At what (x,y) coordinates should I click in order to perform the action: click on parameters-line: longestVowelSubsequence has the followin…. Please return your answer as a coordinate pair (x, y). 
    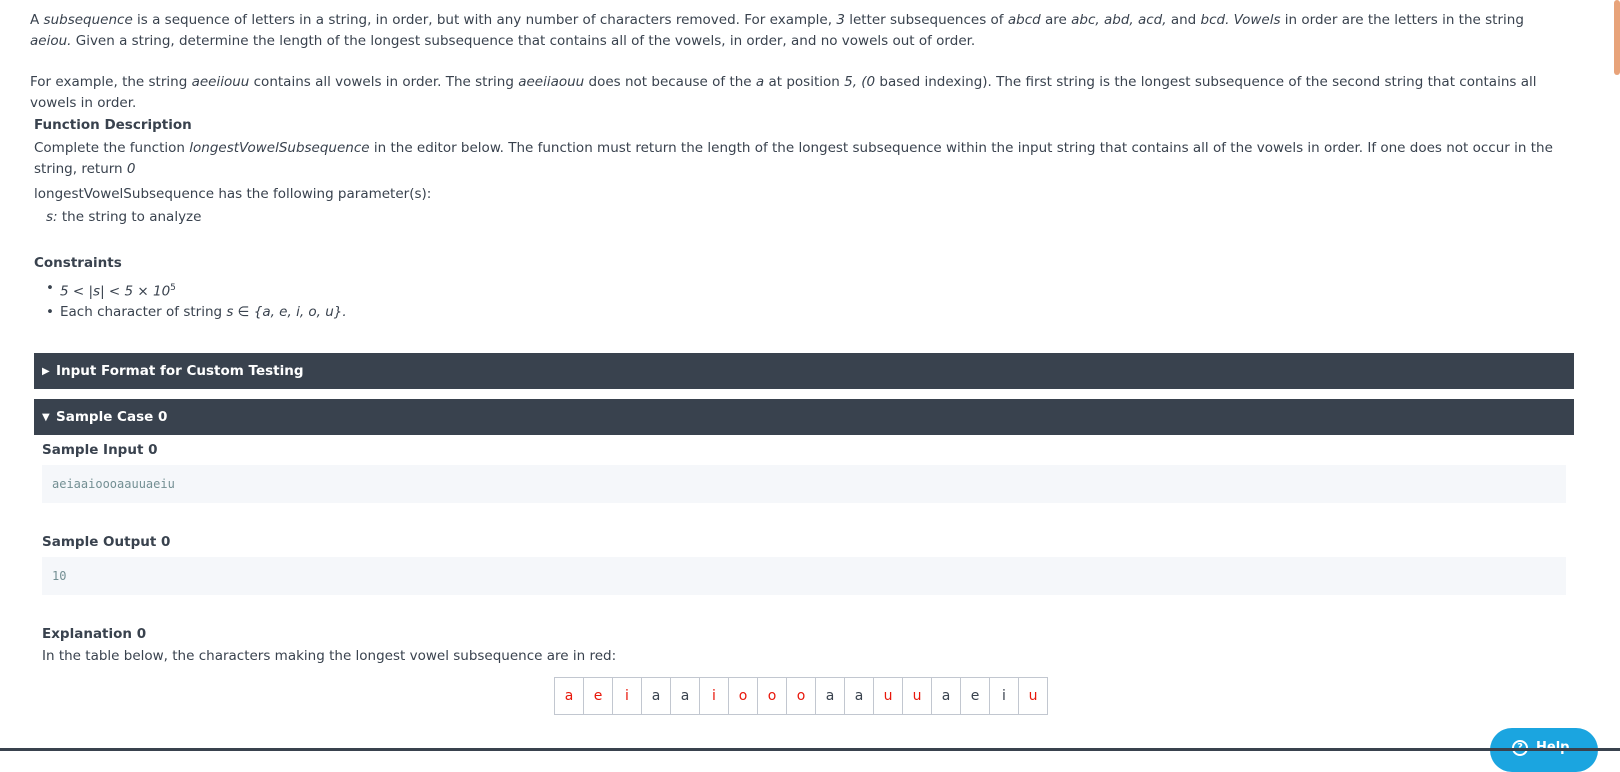
    Looking at the image, I should click on (233, 194).